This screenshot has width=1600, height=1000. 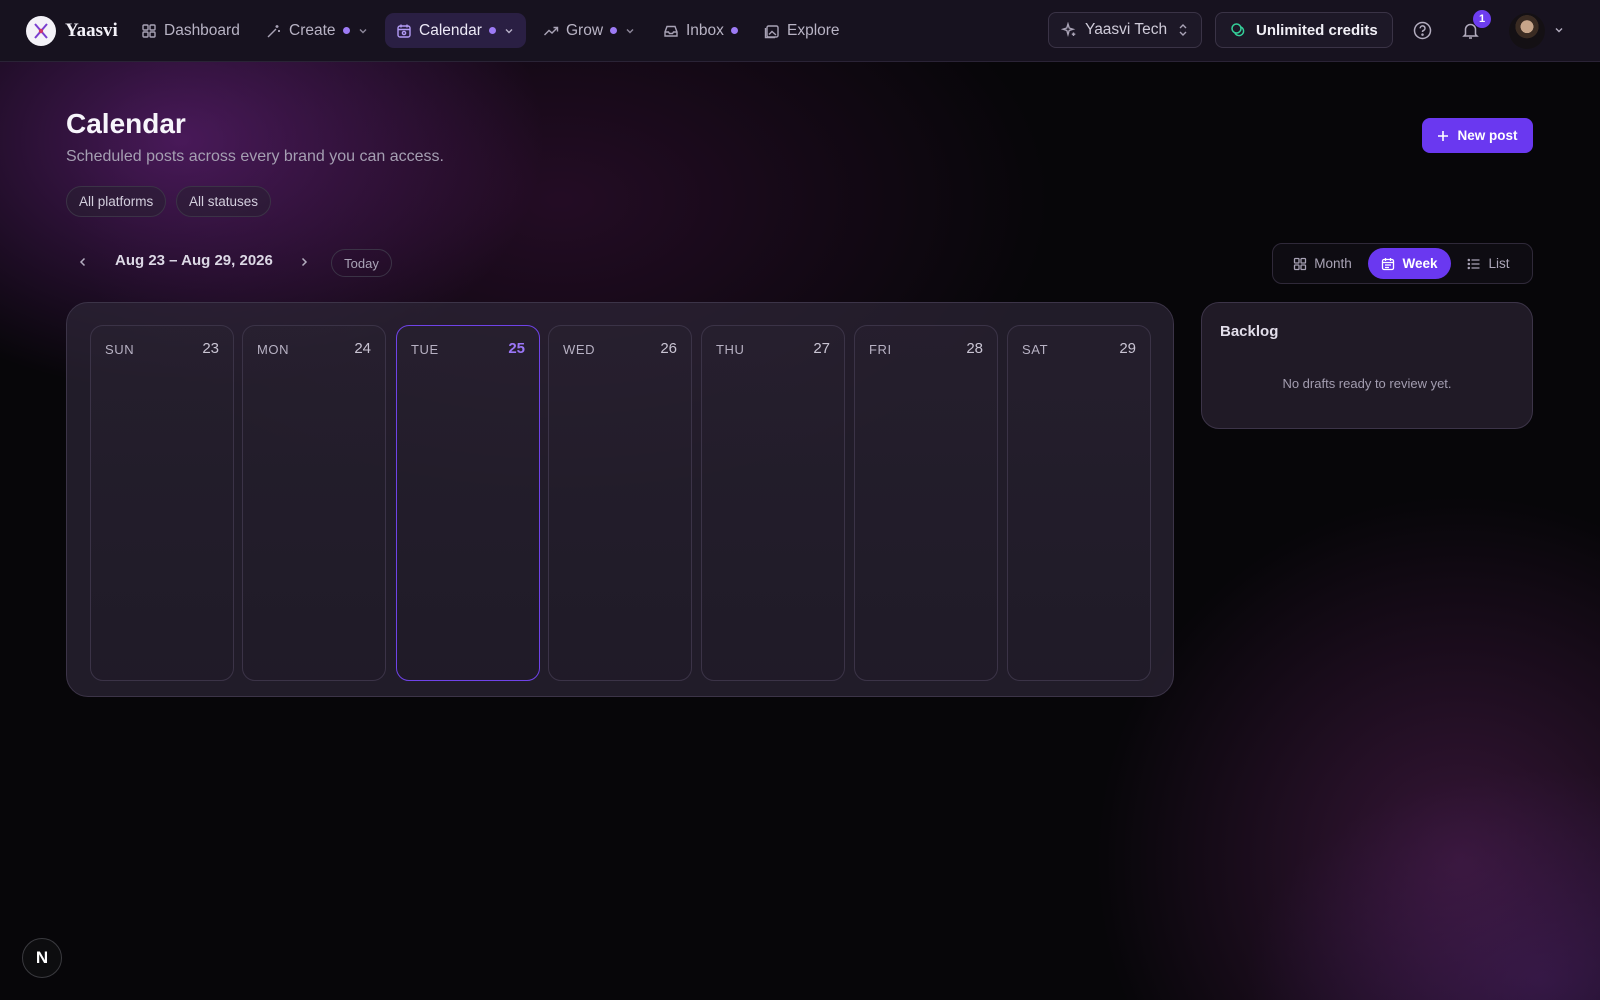 I want to click on help-button, so click(x=1422, y=30).